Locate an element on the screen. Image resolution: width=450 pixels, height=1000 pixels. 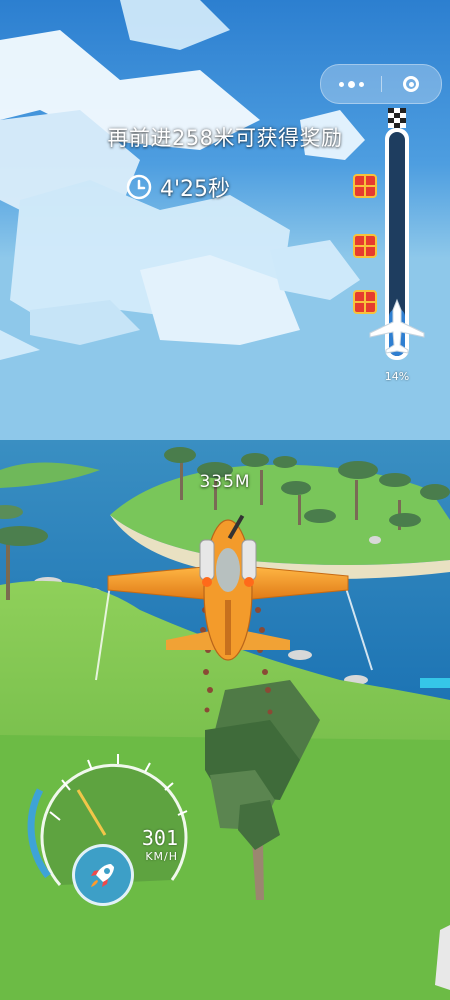
more-button is located at coordinates (351, 84).